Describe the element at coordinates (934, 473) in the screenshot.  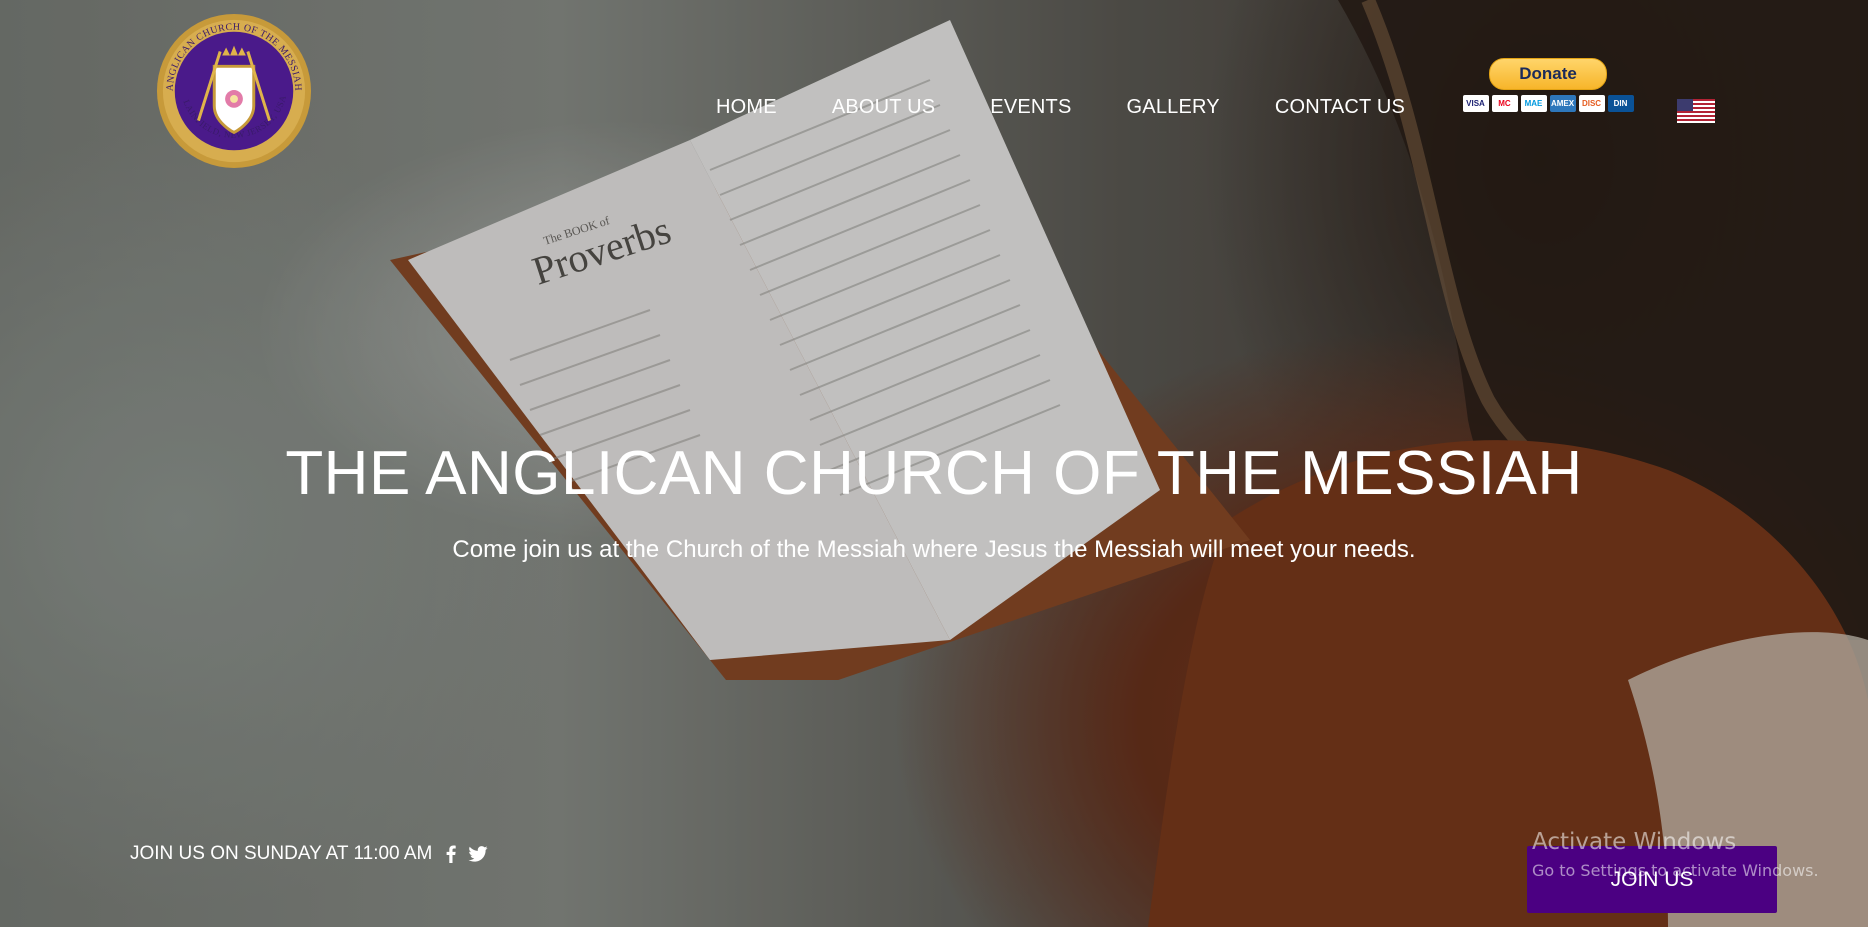
I see `hero-title: THE ANGLICAN CHURCH OF THE MESSIAH` at that location.